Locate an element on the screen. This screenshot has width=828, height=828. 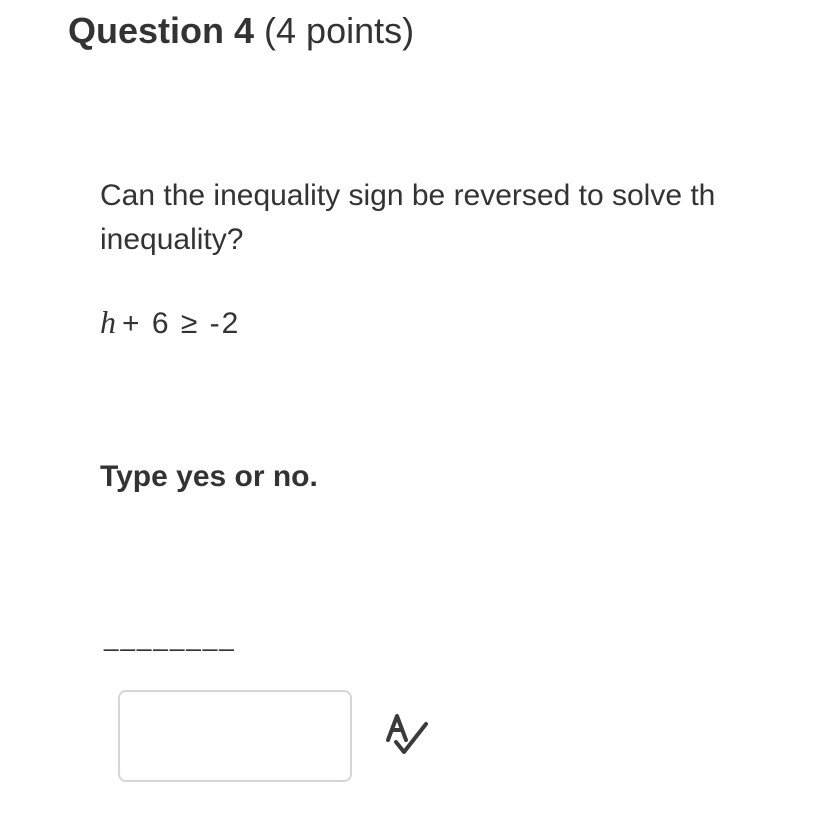
equation-variable: h is located at coordinates (109, 322).